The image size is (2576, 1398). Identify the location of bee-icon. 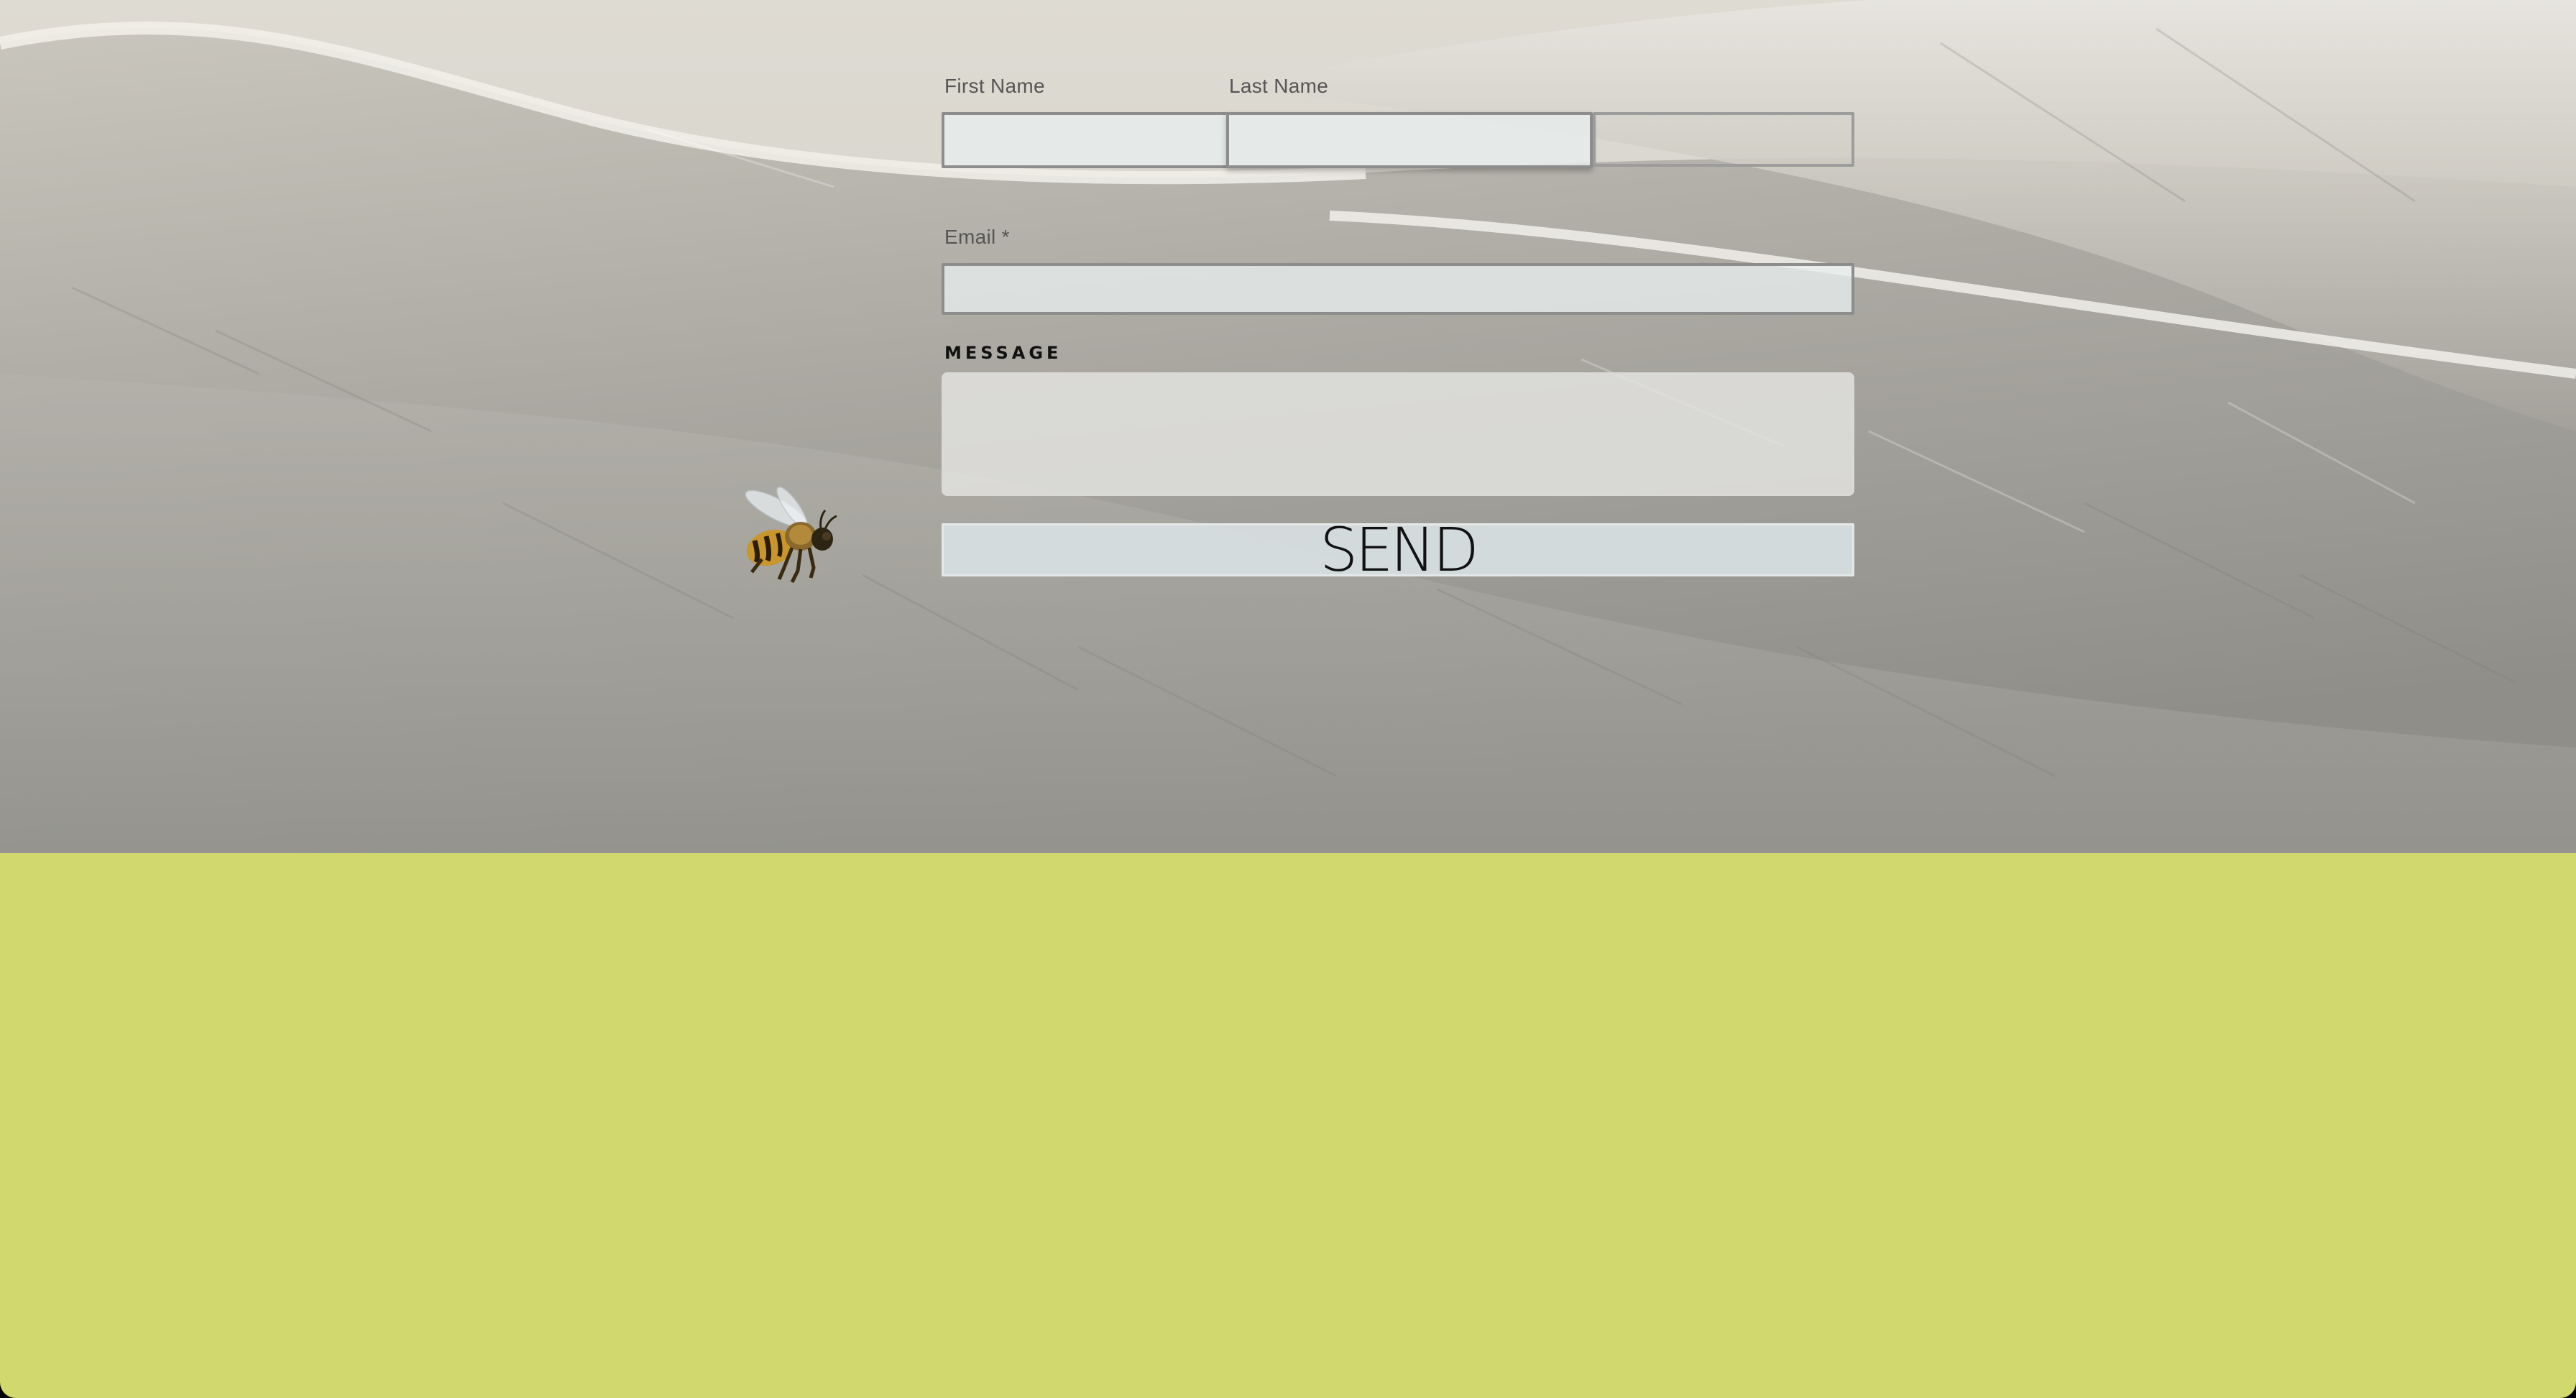
(791, 535).